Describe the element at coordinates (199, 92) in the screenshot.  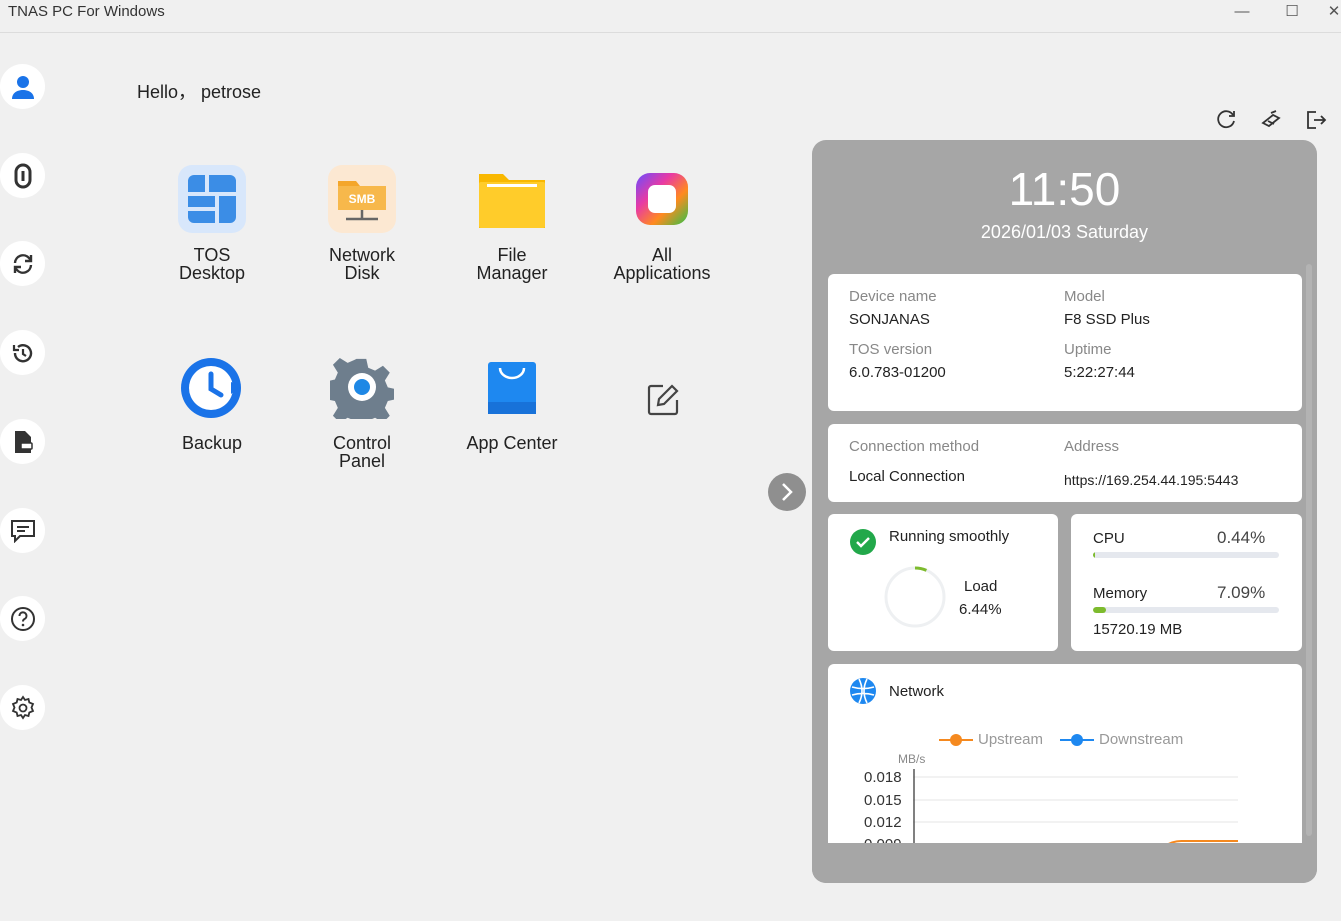
I see `greeting-text: Hello， petrose` at that location.